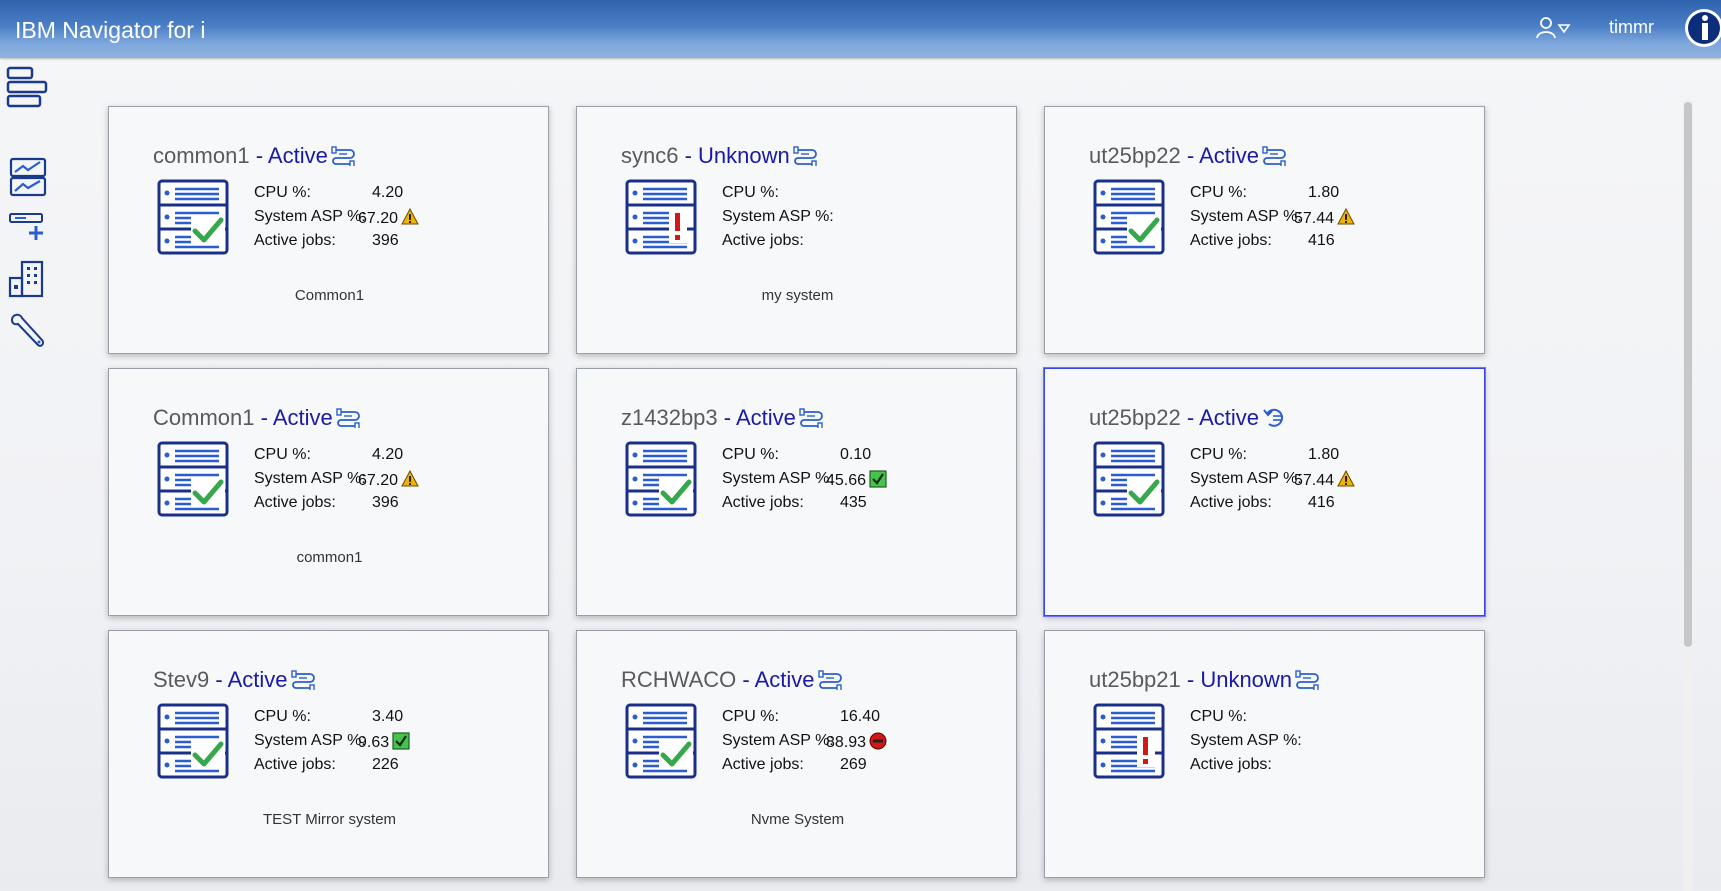 This screenshot has height=891, width=1721. What do you see at coordinates (1554, 28) in the screenshot?
I see `user-dropdown-icon` at bounding box center [1554, 28].